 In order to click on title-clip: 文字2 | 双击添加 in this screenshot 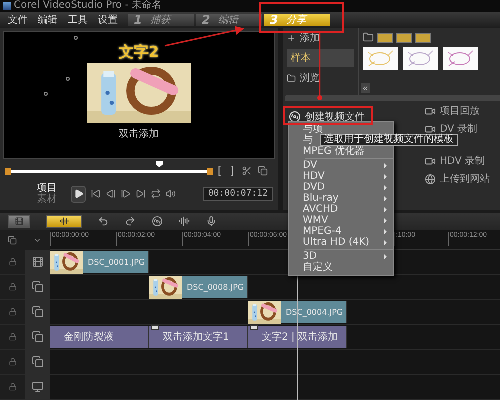, I will do `click(297, 337)`.